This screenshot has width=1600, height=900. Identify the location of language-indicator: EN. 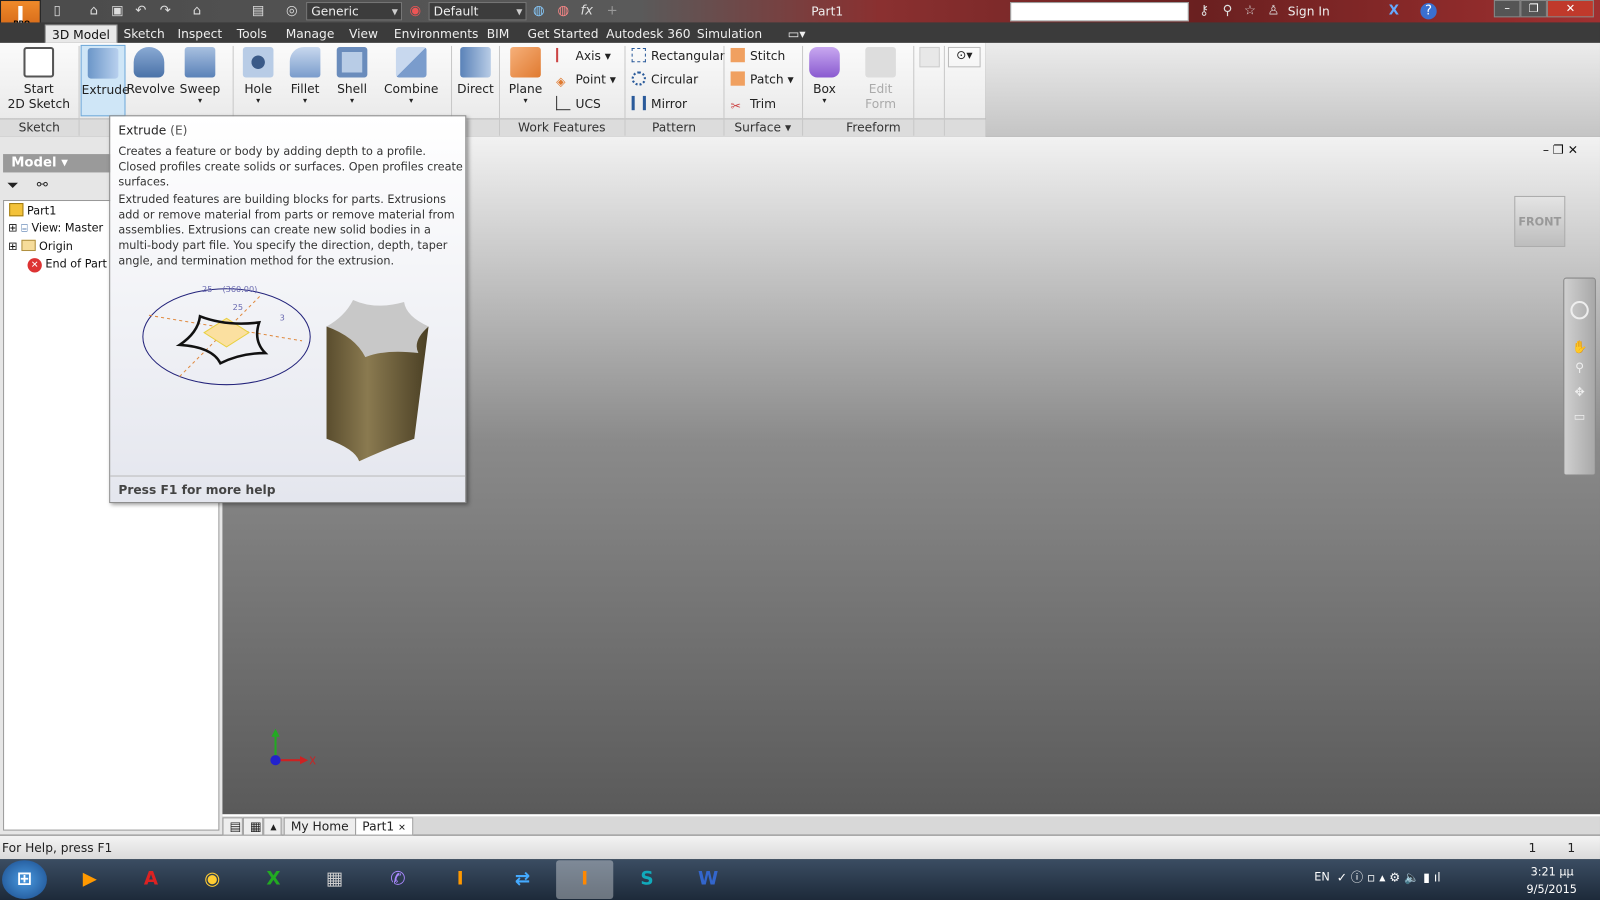
(1321, 876).